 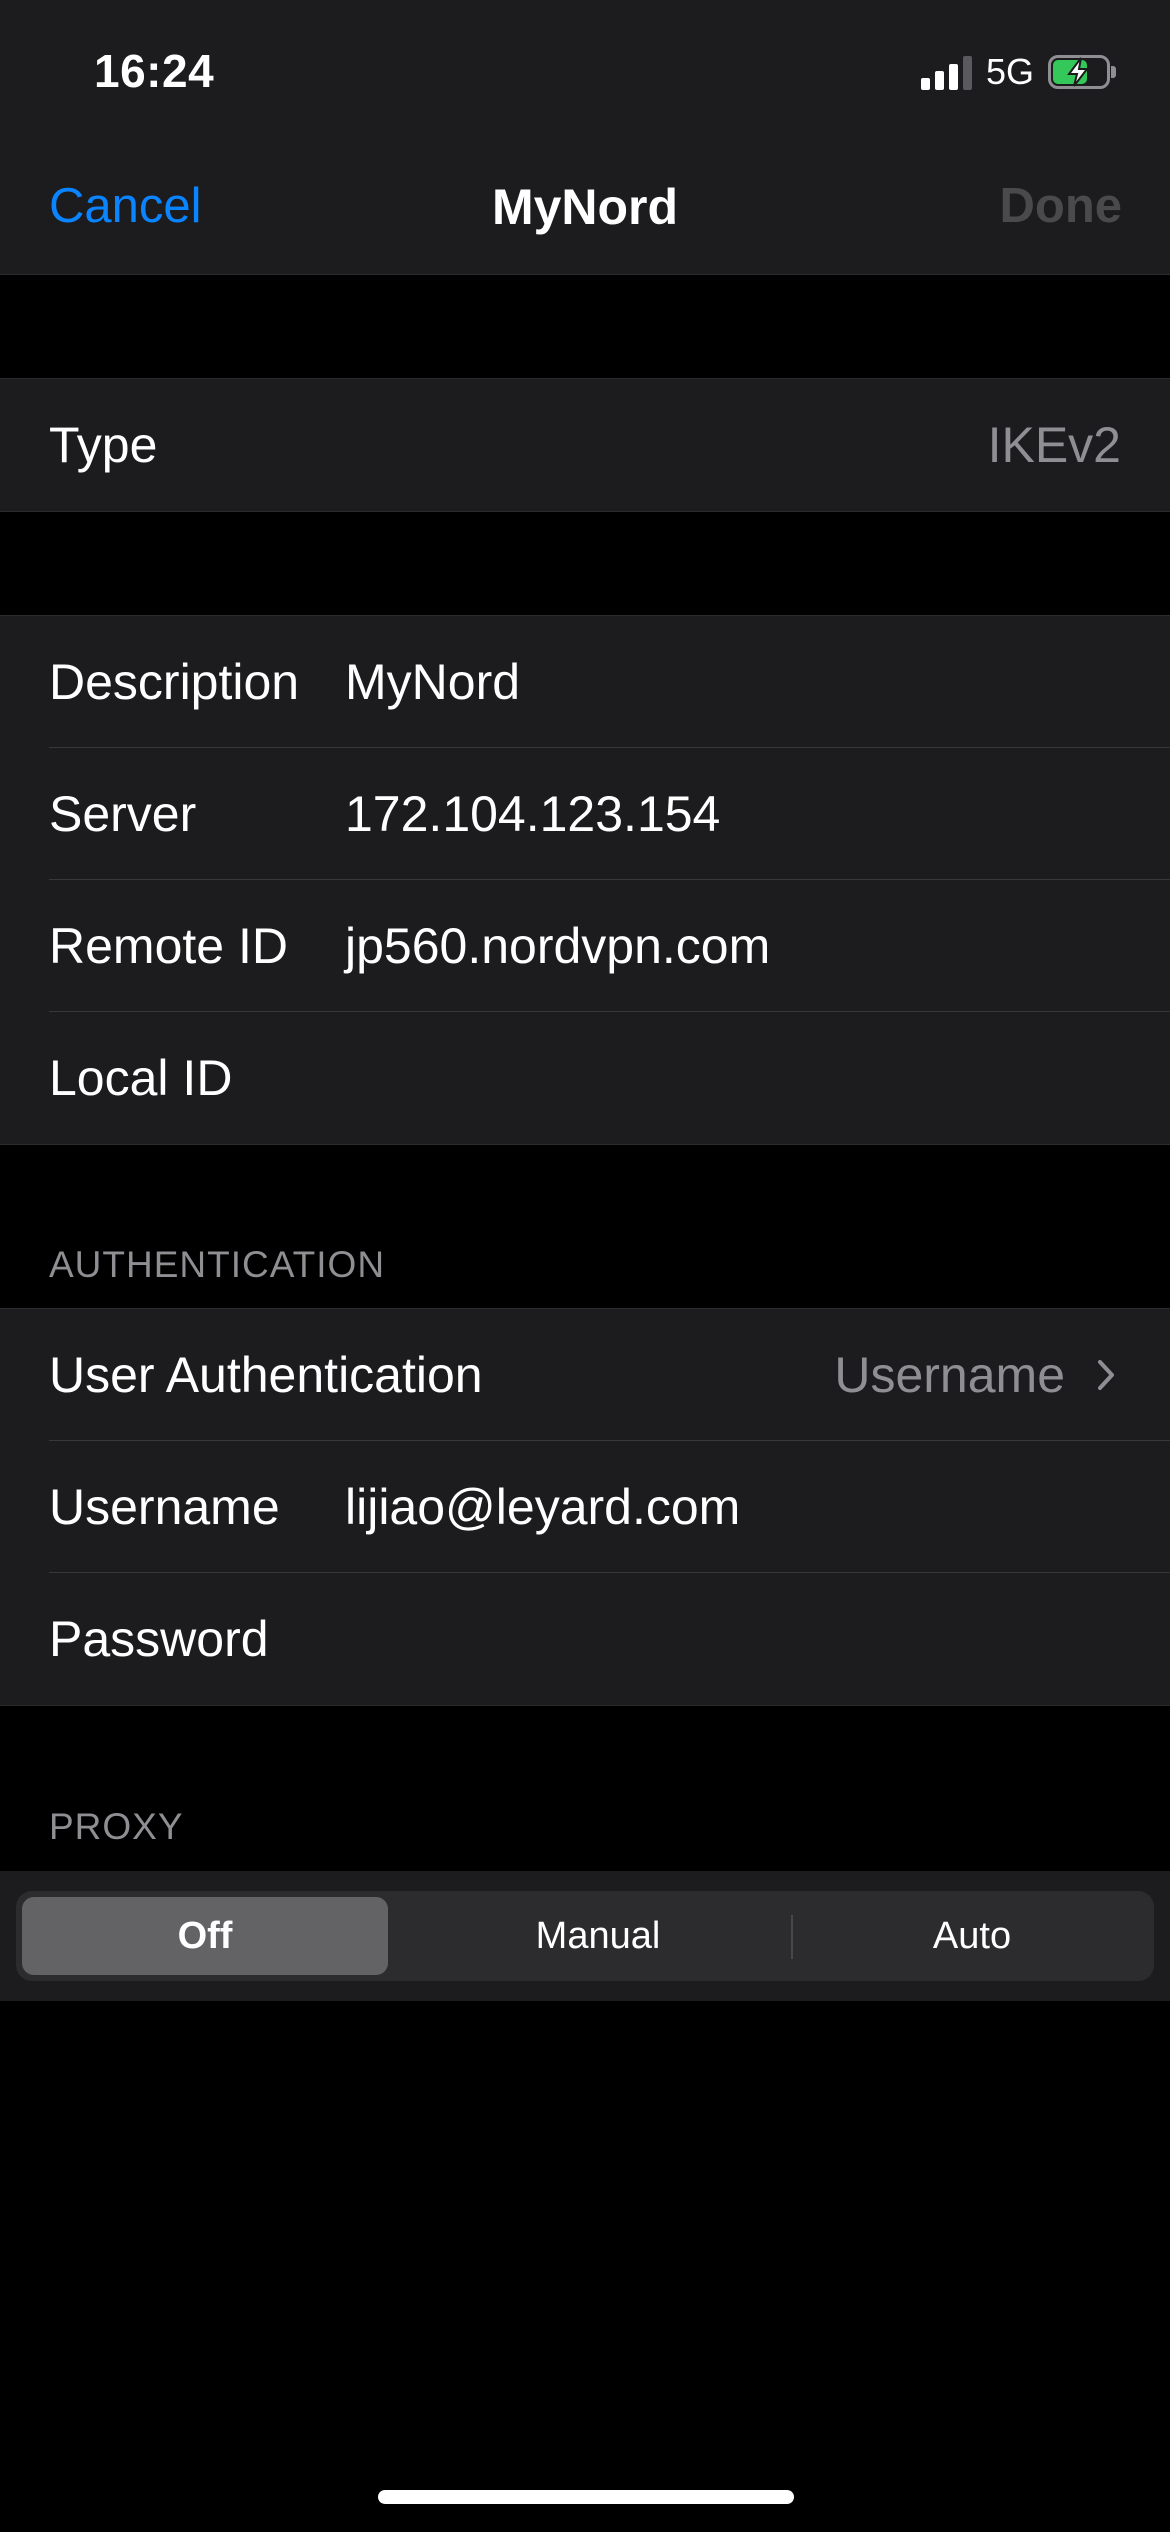 I want to click on page-title: MyNord, so click(x=585, y=207).